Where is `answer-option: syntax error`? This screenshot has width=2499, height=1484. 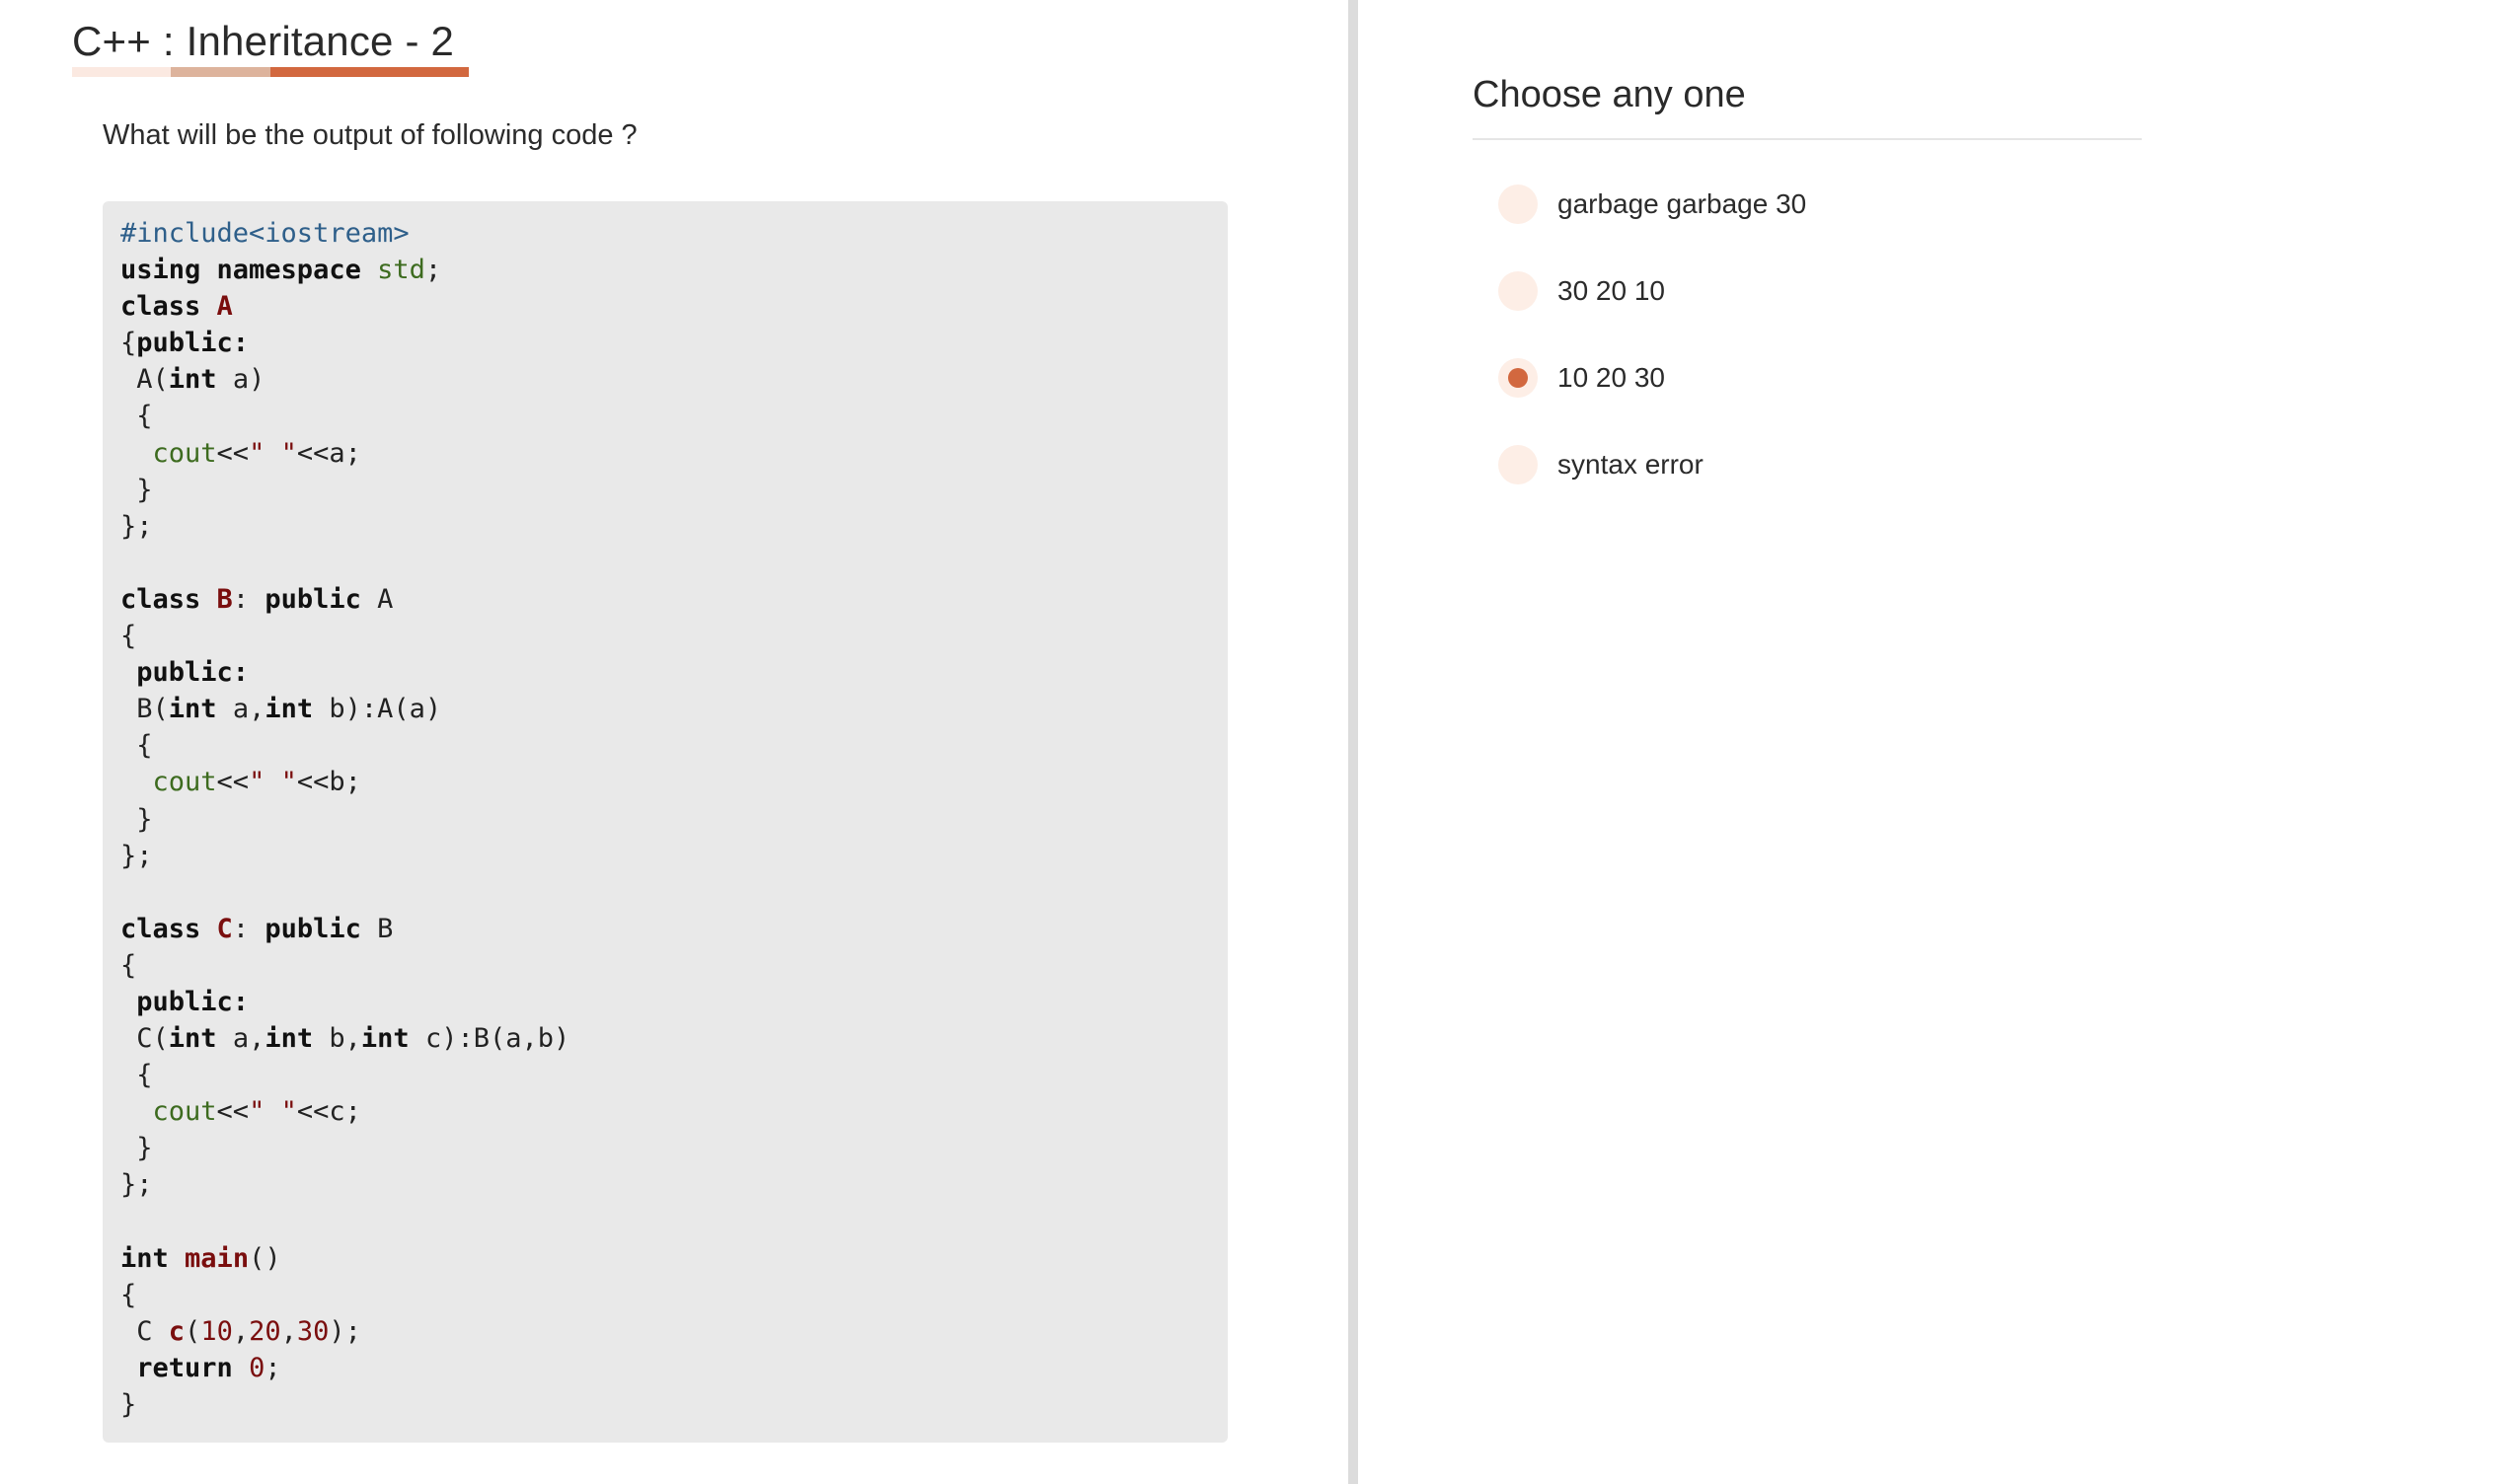 answer-option: syntax error is located at coordinates (1814, 464).